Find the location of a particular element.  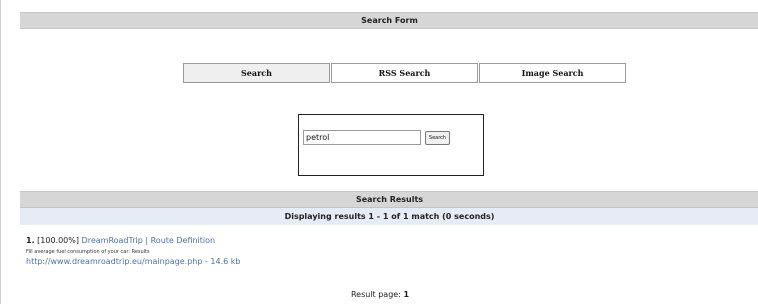

result-number: 1. is located at coordinates (30, 240).